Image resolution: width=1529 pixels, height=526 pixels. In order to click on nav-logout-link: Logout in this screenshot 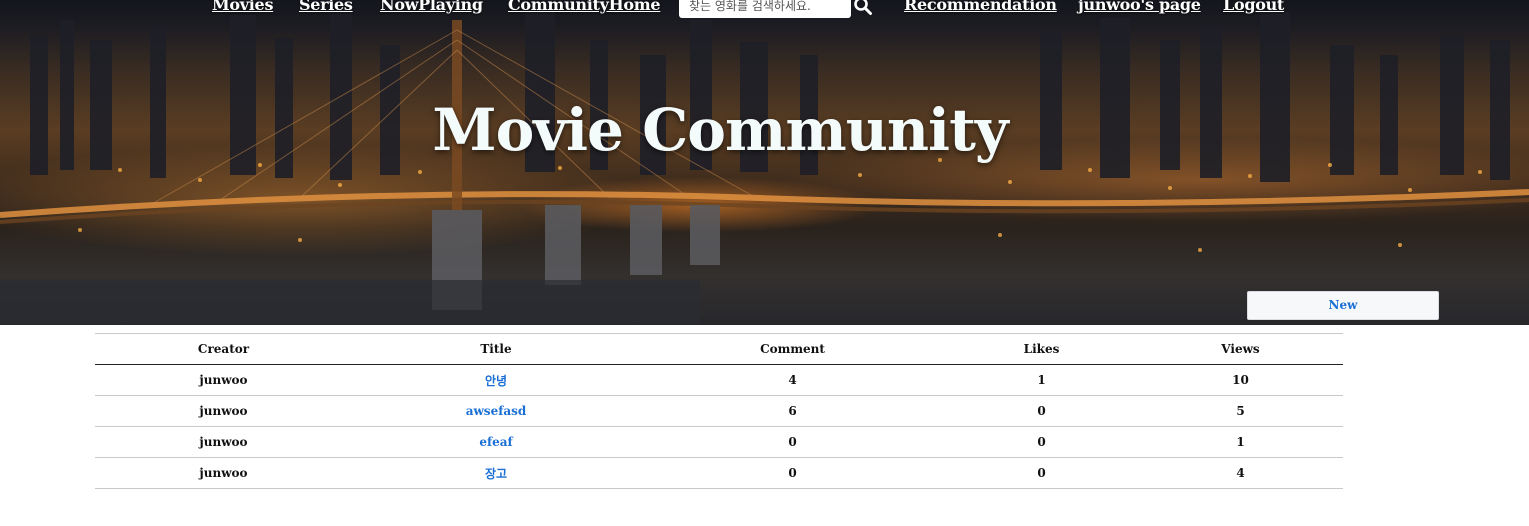, I will do `click(1253, 7)`.